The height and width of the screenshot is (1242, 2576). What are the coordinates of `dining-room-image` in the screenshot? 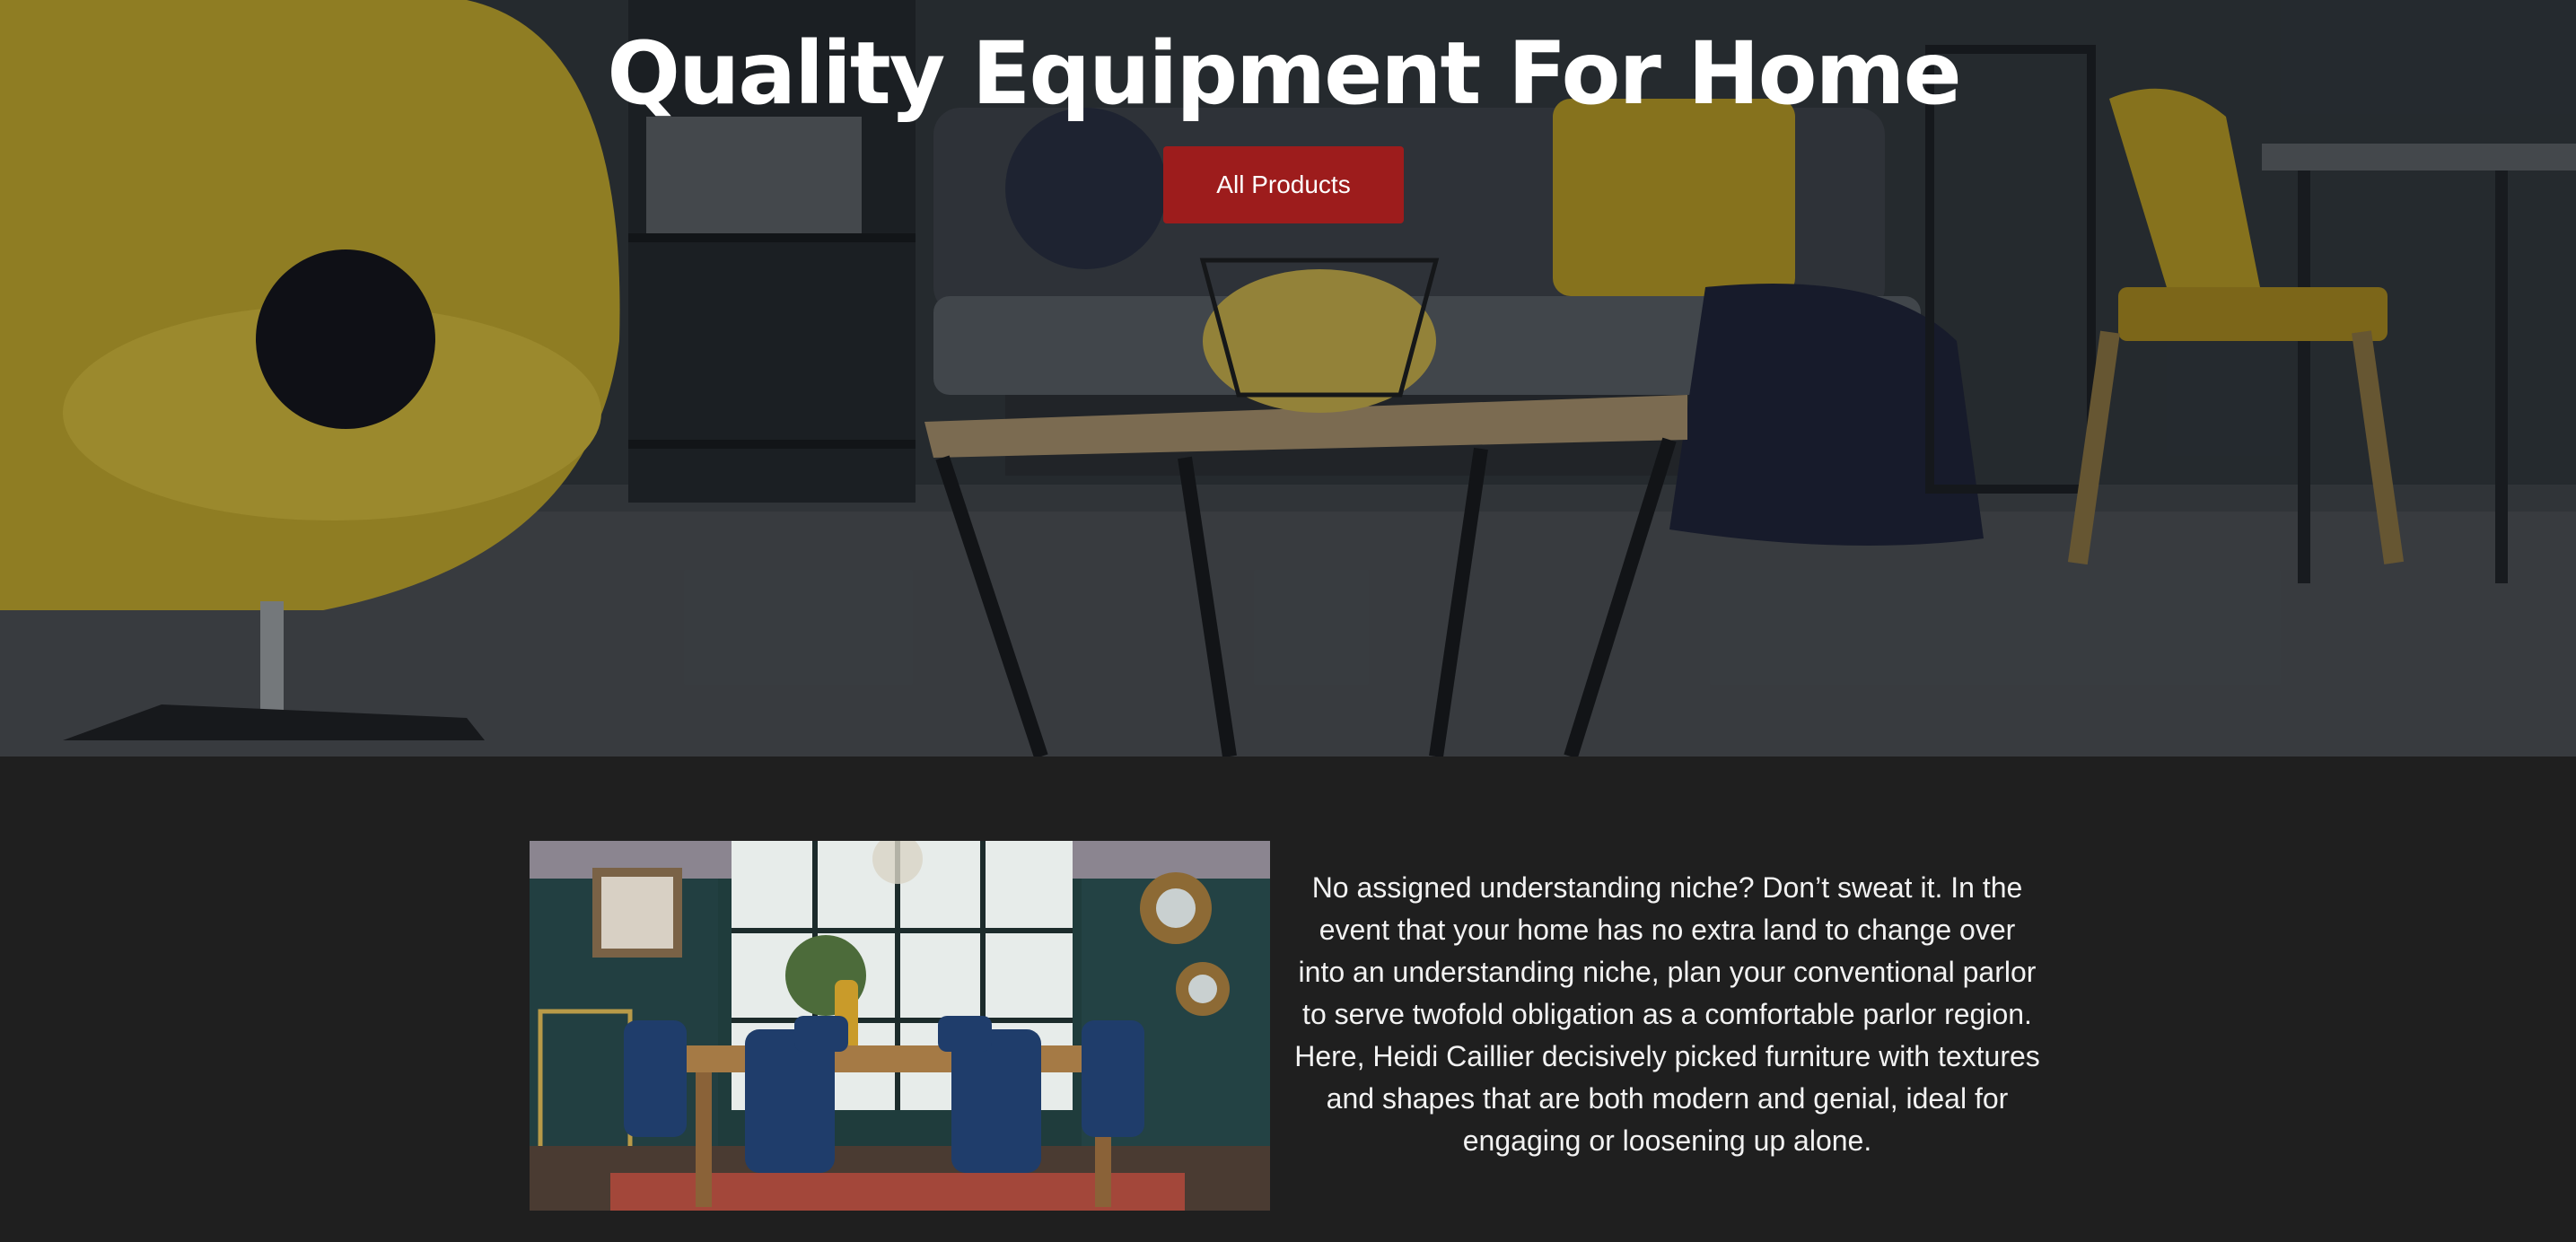 It's located at (900, 1026).